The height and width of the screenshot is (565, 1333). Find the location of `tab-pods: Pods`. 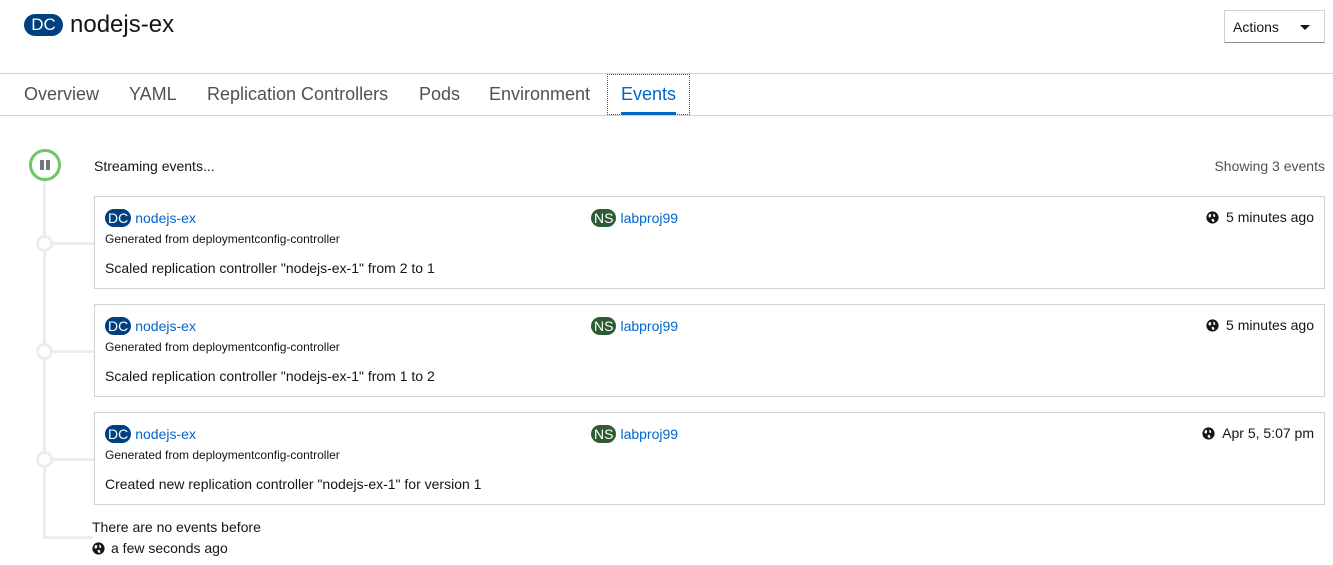

tab-pods: Pods is located at coordinates (439, 94).